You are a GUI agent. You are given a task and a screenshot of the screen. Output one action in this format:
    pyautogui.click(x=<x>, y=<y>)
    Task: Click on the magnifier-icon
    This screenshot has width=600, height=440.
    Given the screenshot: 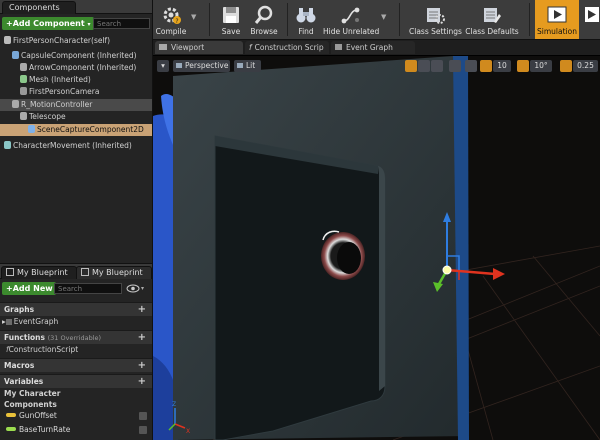 What is the action you would take?
    pyautogui.click(x=263, y=14)
    